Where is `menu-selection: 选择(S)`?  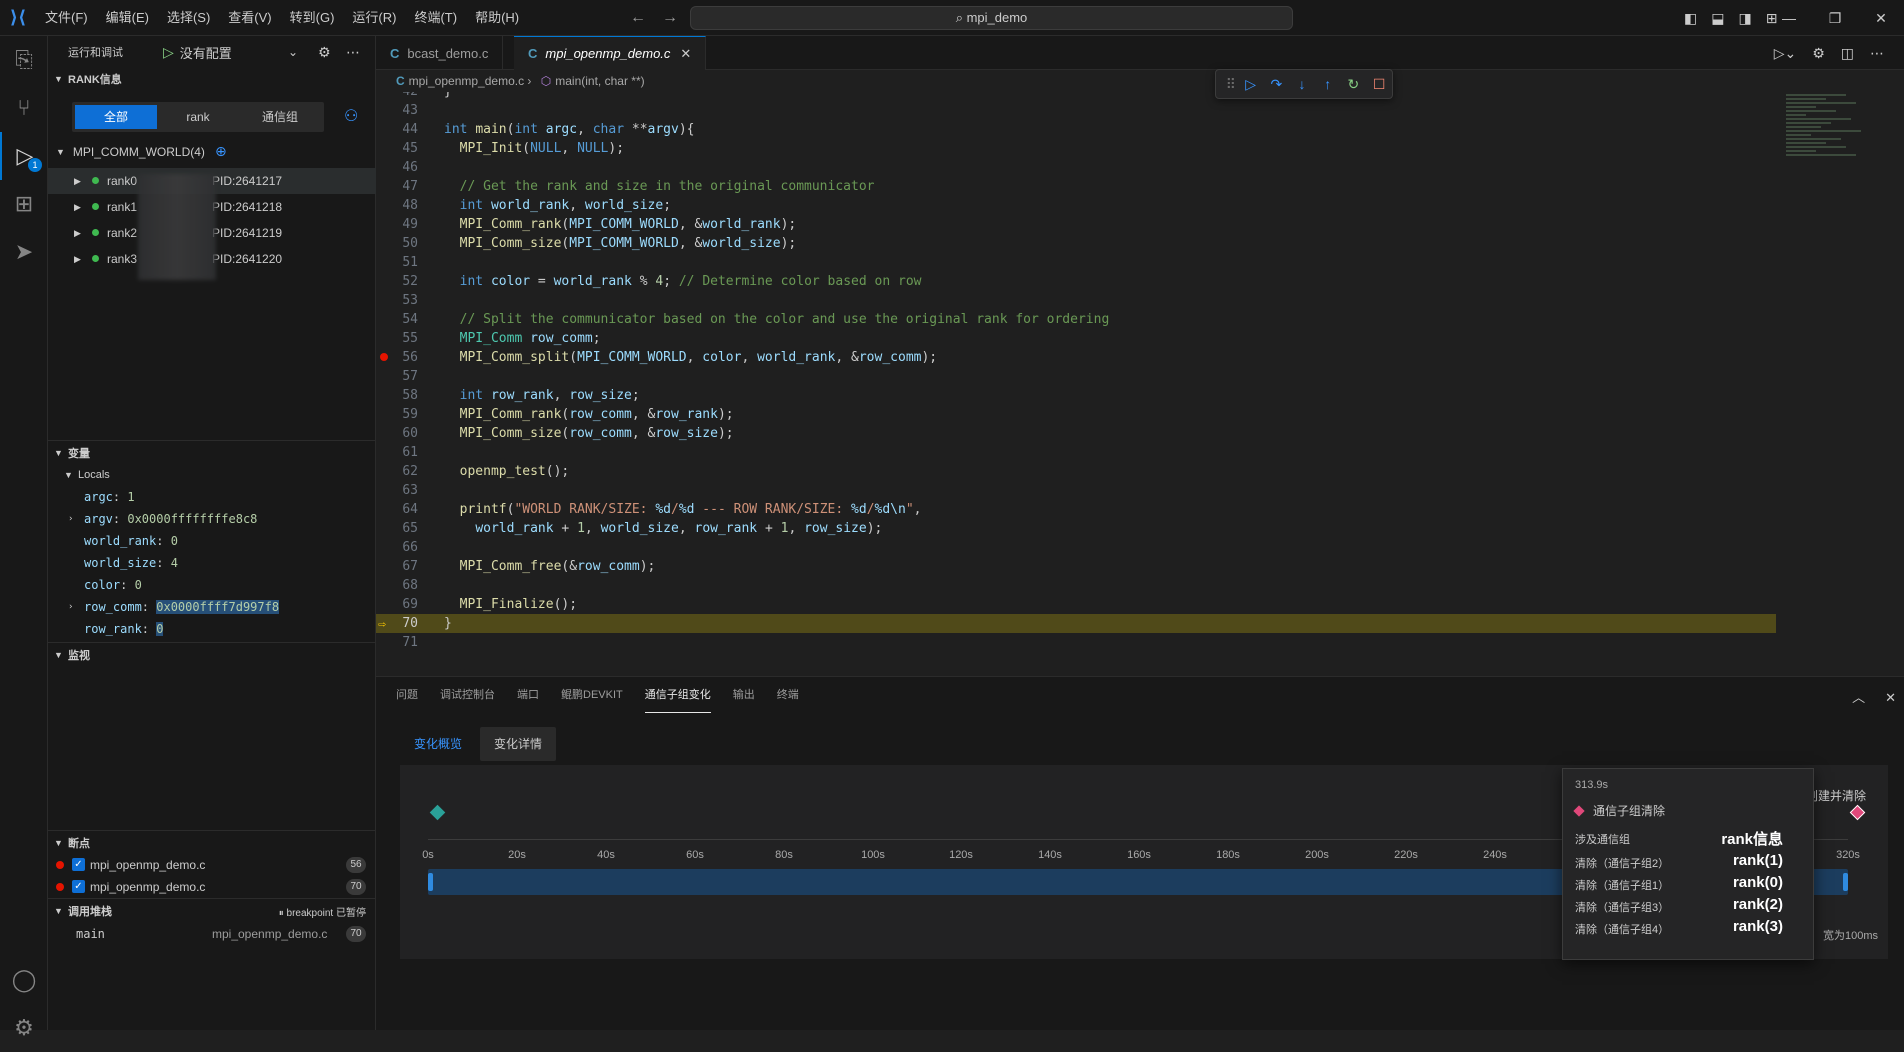
menu-selection: 选择(S) is located at coordinates (188, 18).